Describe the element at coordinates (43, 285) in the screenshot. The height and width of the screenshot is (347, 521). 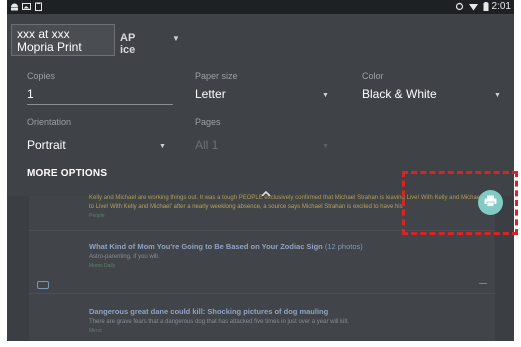
I see `message-icon` at that location.